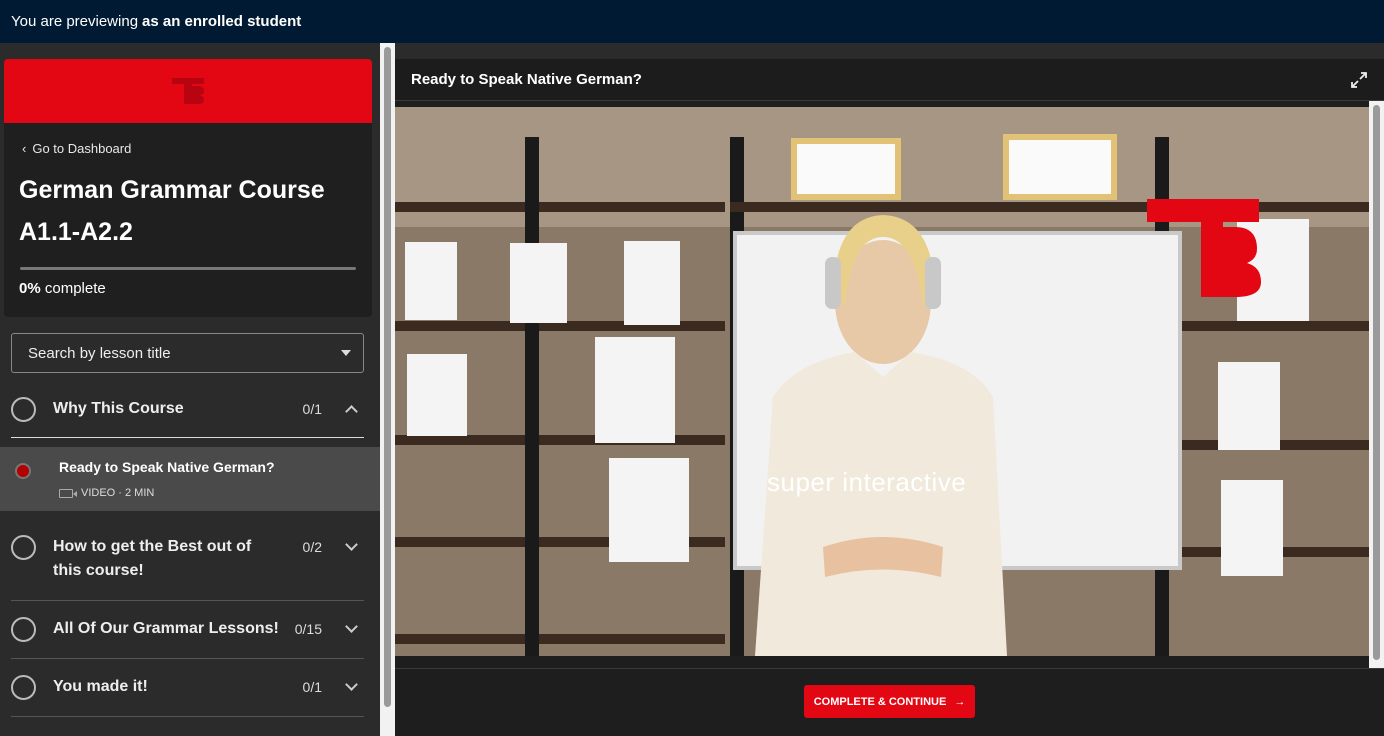  I want to click on brand-banner, so click(188, 91).